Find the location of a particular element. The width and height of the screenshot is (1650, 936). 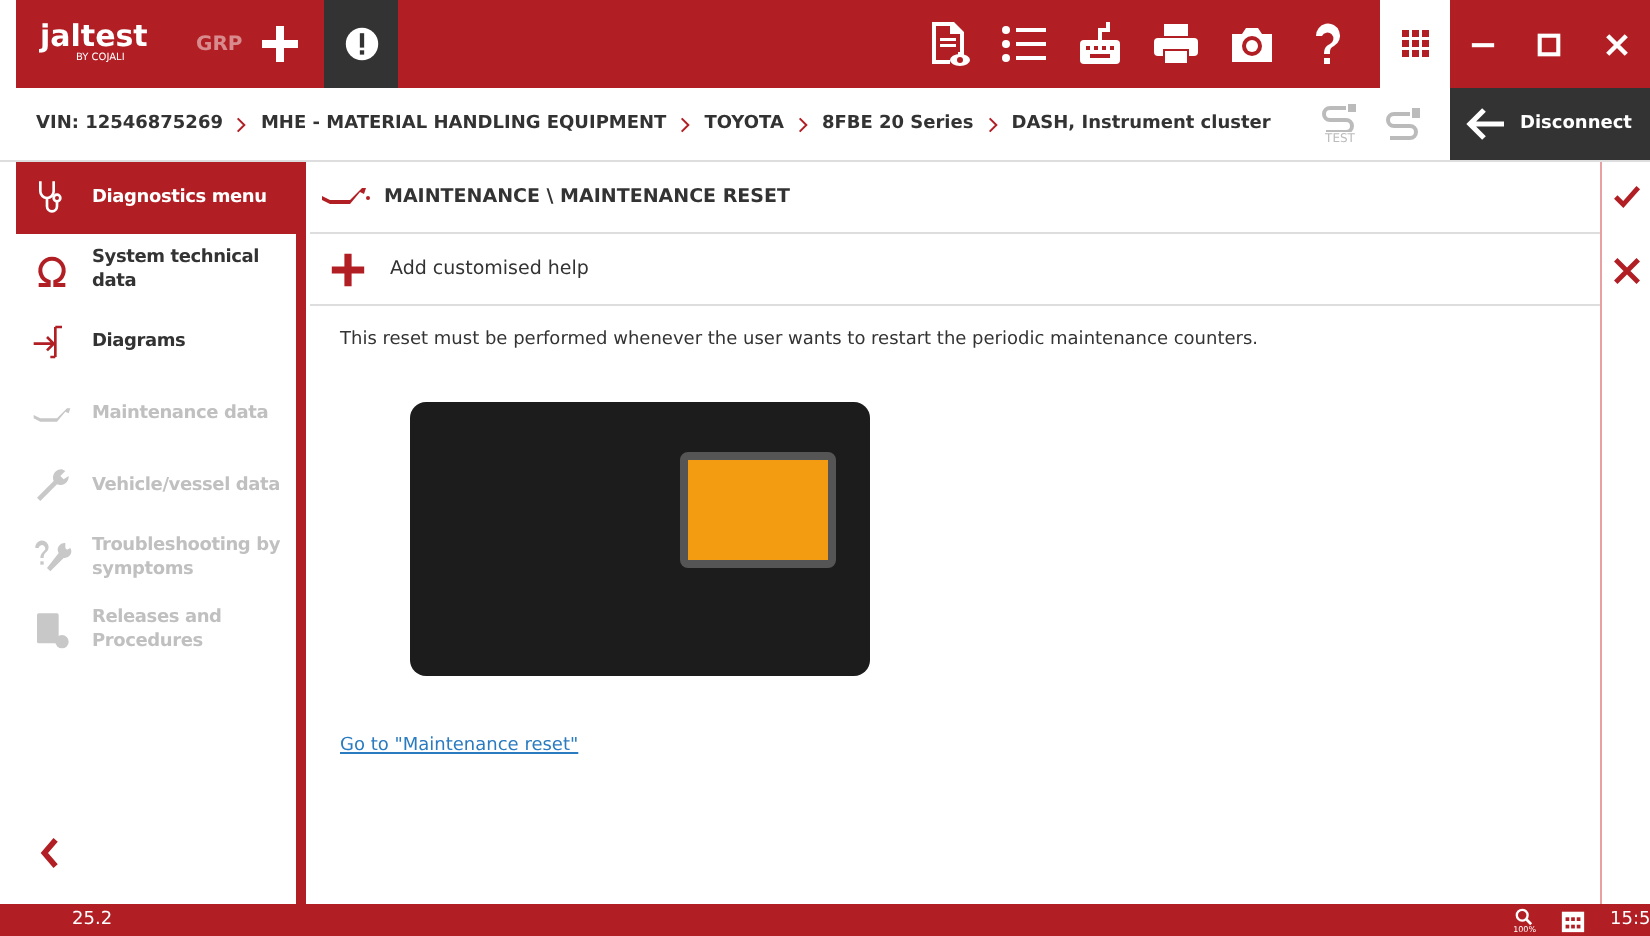

breadcrumb-item: DASH, Instrument cluster is located at coordinates (1141, 124).